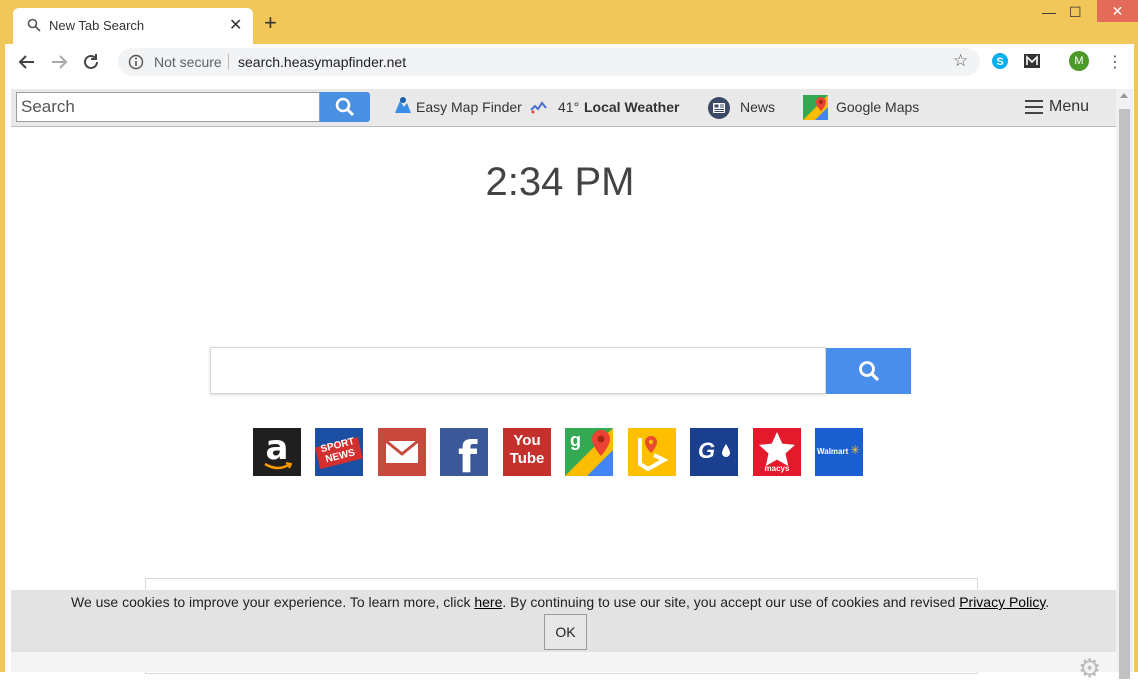  Describe the element at coordinates (1002, 602) in the screenshot. I see `privacy-policy-link: Privacy Policy` at that location.